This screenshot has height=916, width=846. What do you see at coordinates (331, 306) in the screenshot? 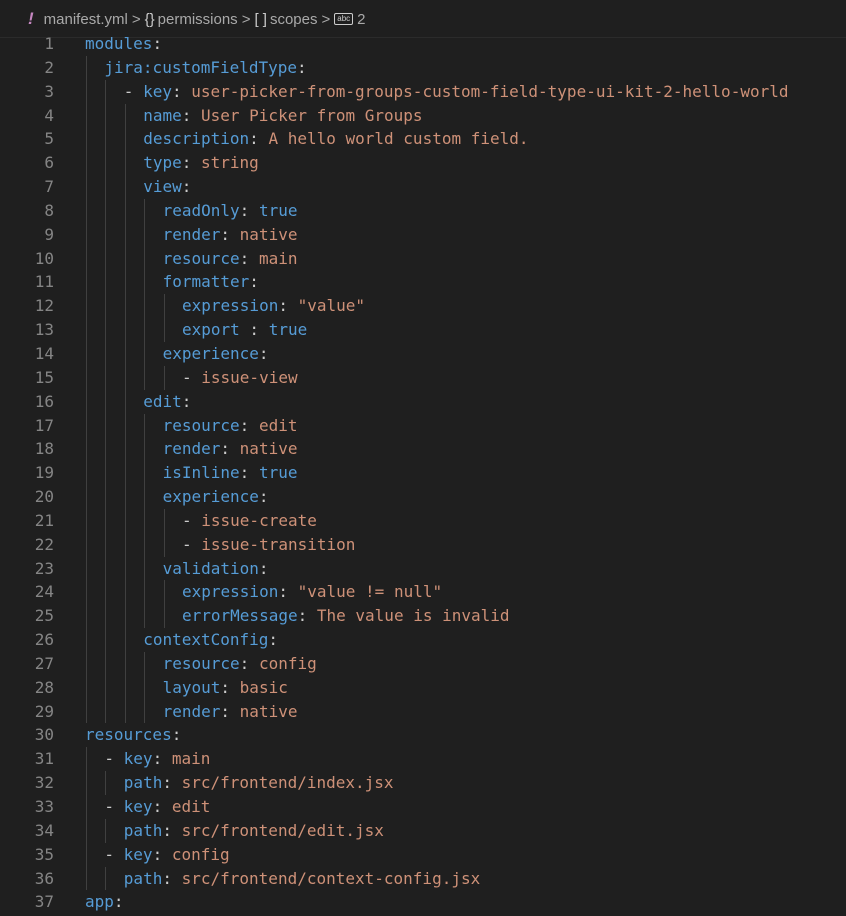
I see `yaml-value: "value"` at bounding box center [331, 306].